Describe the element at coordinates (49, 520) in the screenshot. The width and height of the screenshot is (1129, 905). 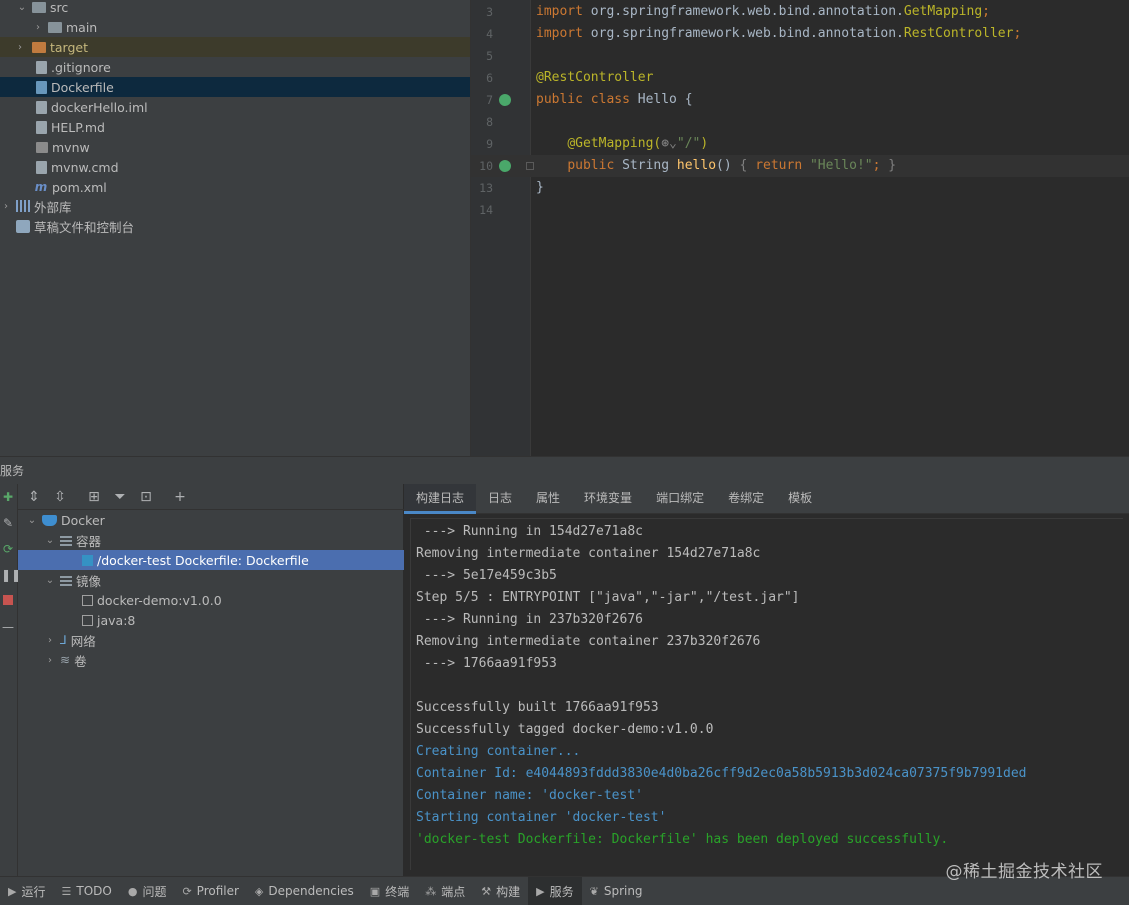
I see `docker-icon` at that location.